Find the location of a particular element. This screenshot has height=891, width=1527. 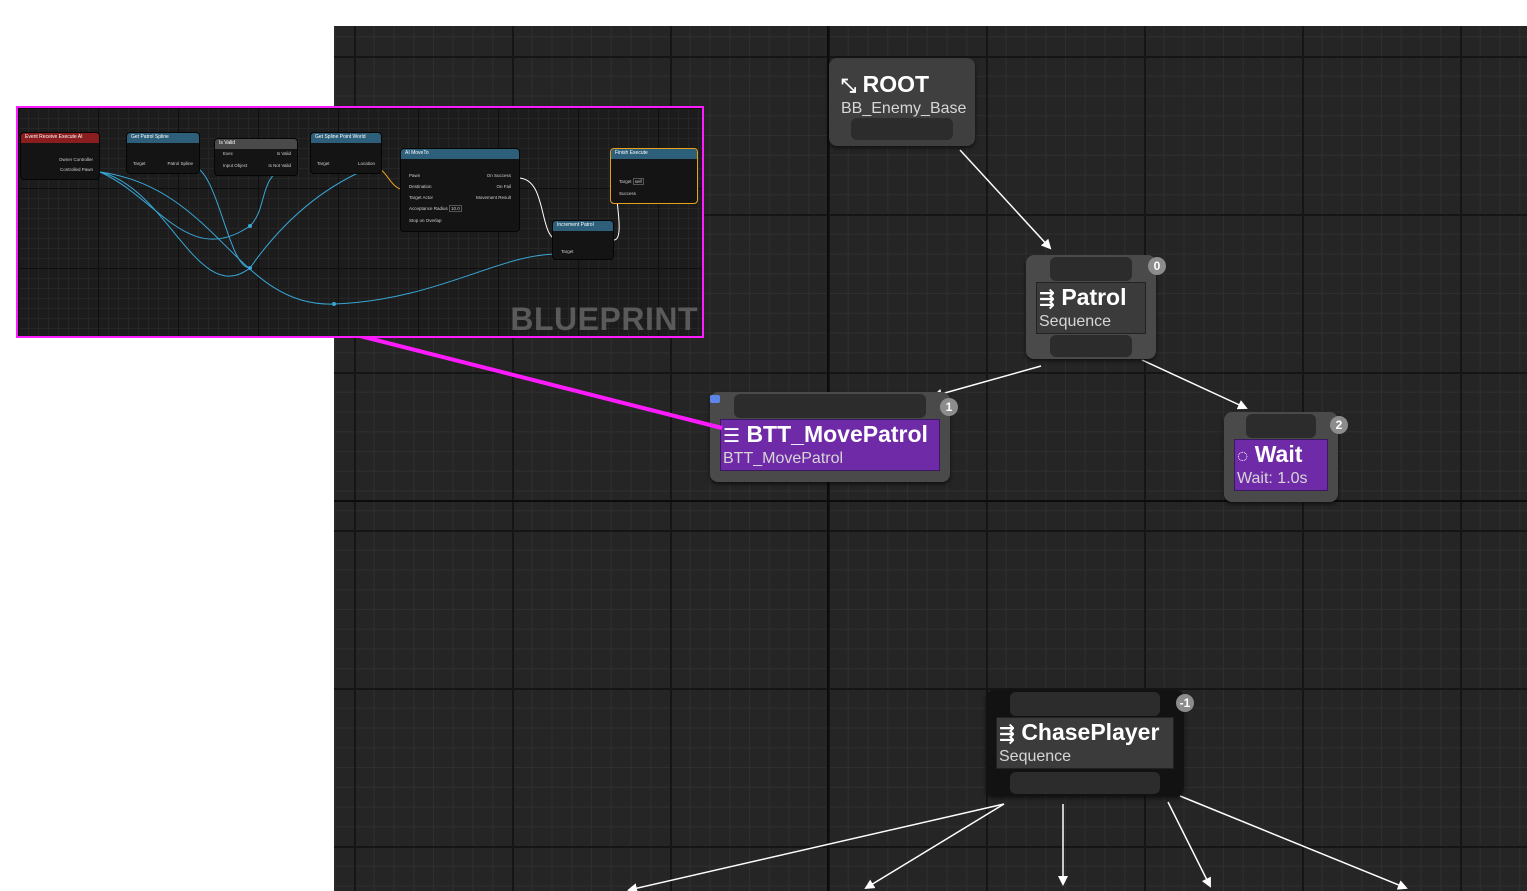

bp-spline-point-row-target: Target is located at coordinates (323, 163).